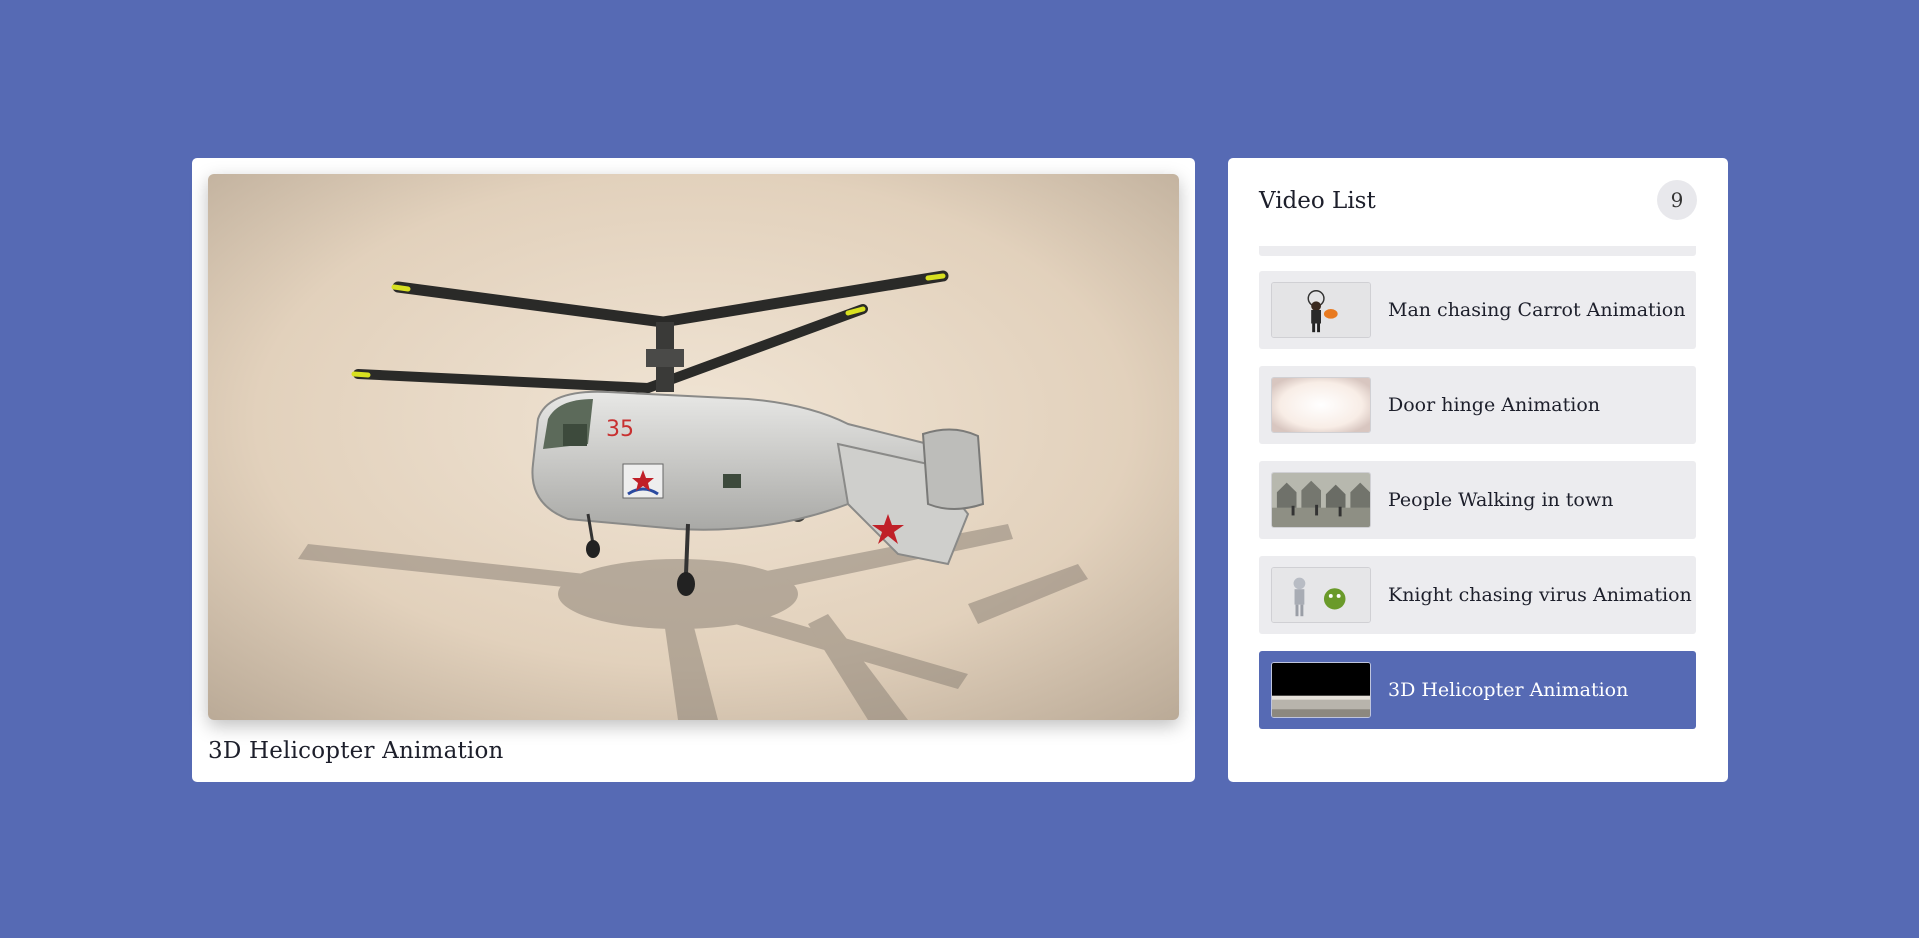 Image resolution: width=1919 pixels, height=938 pixels. Describe the element at coordinates (1508, 690) in the screenshot. I see `video-list-item-label: 3D Helicopter Animation` at that location.